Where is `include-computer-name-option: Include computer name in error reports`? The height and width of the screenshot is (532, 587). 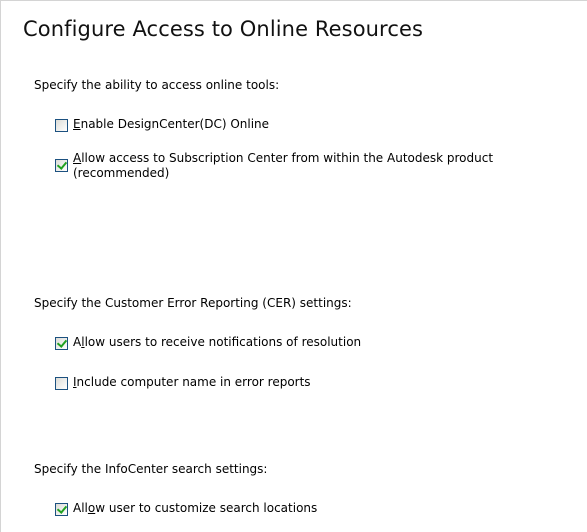
include-computer-name-option: Include computer name in error reports is located at coordinates (183, 382).